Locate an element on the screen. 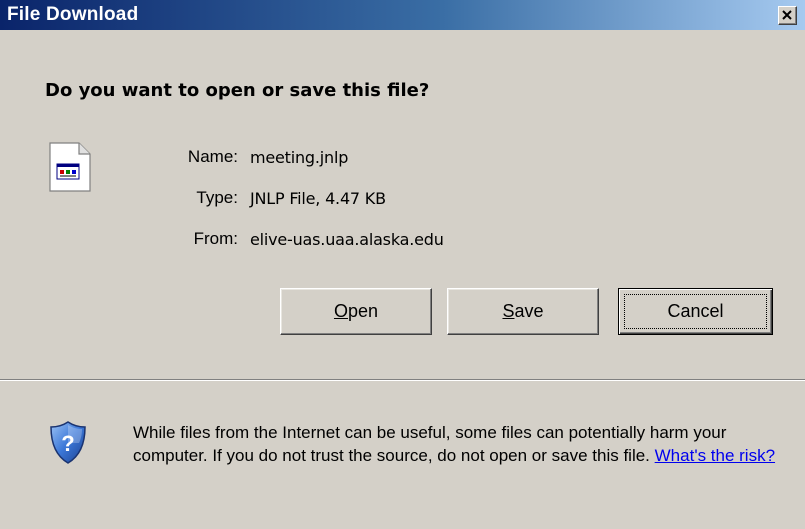 Image resolution: width=805 pixels, height=529 pixels. name-value: meeting.jnlp is located at coordinates (299, 157).